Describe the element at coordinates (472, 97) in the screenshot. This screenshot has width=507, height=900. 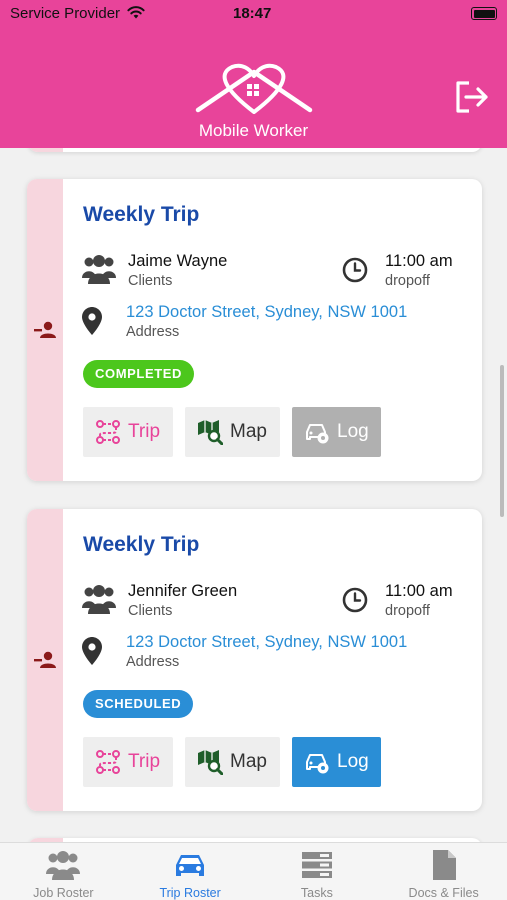
I see `logout-icon` at that location.